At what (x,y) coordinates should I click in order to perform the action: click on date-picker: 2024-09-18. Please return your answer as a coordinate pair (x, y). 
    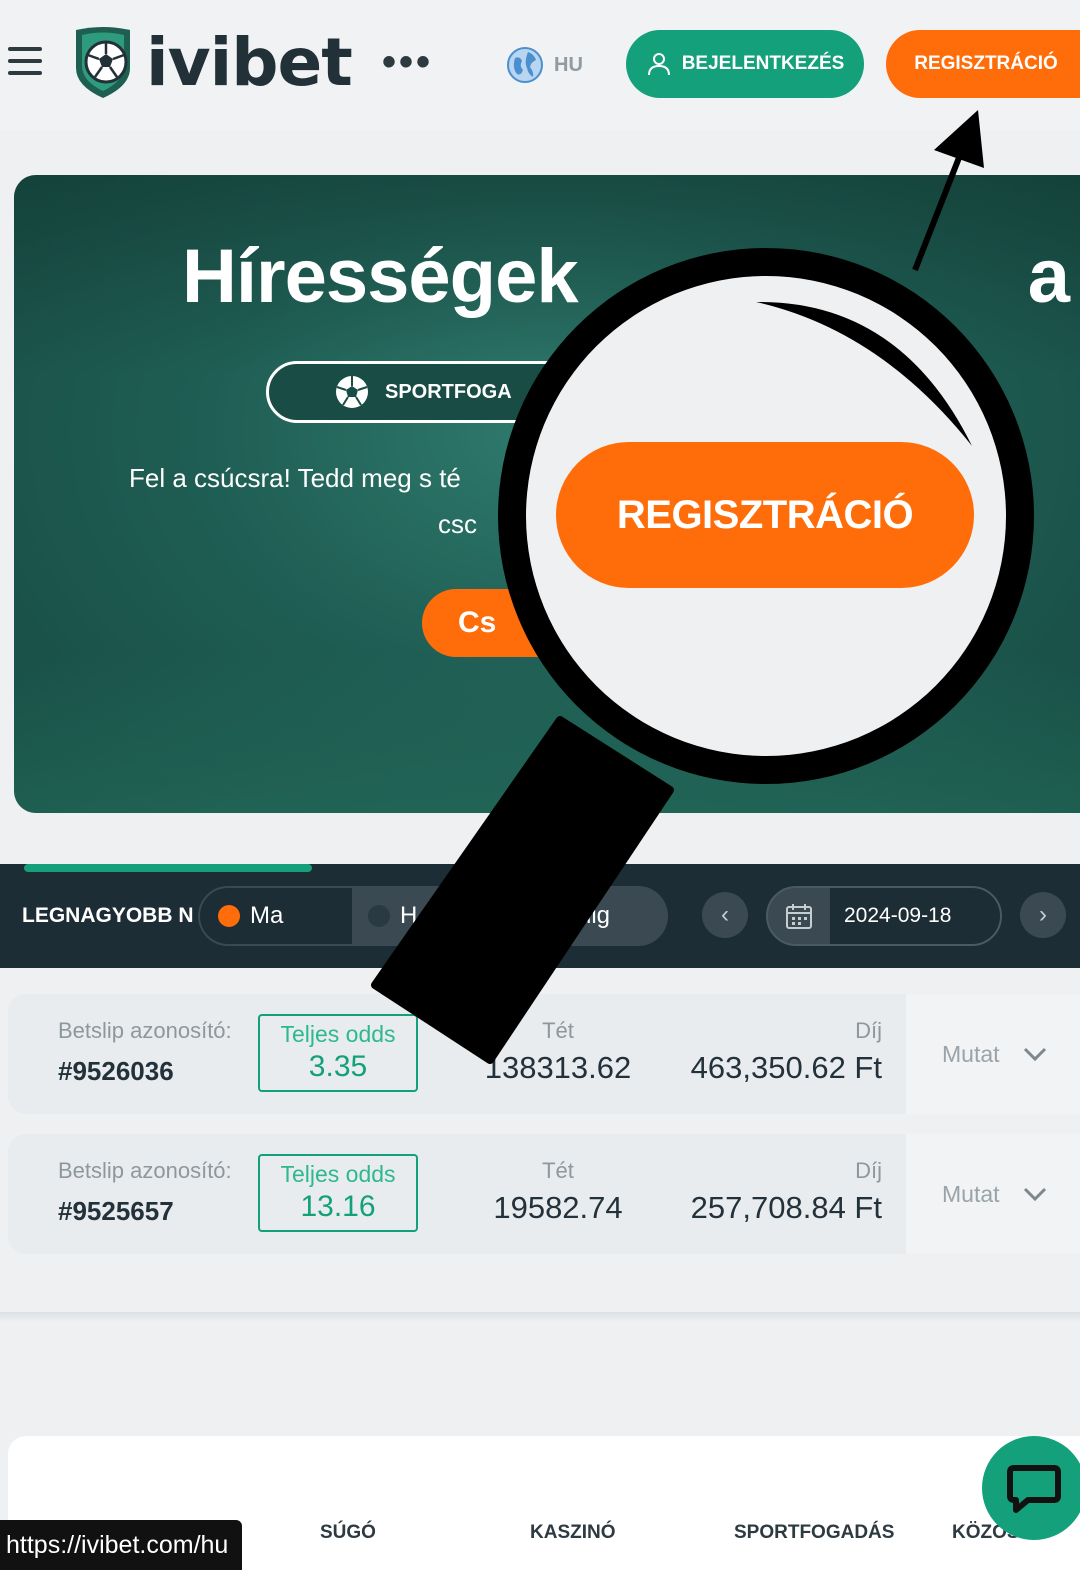
    Looking at the image, I should click on (884, 916).